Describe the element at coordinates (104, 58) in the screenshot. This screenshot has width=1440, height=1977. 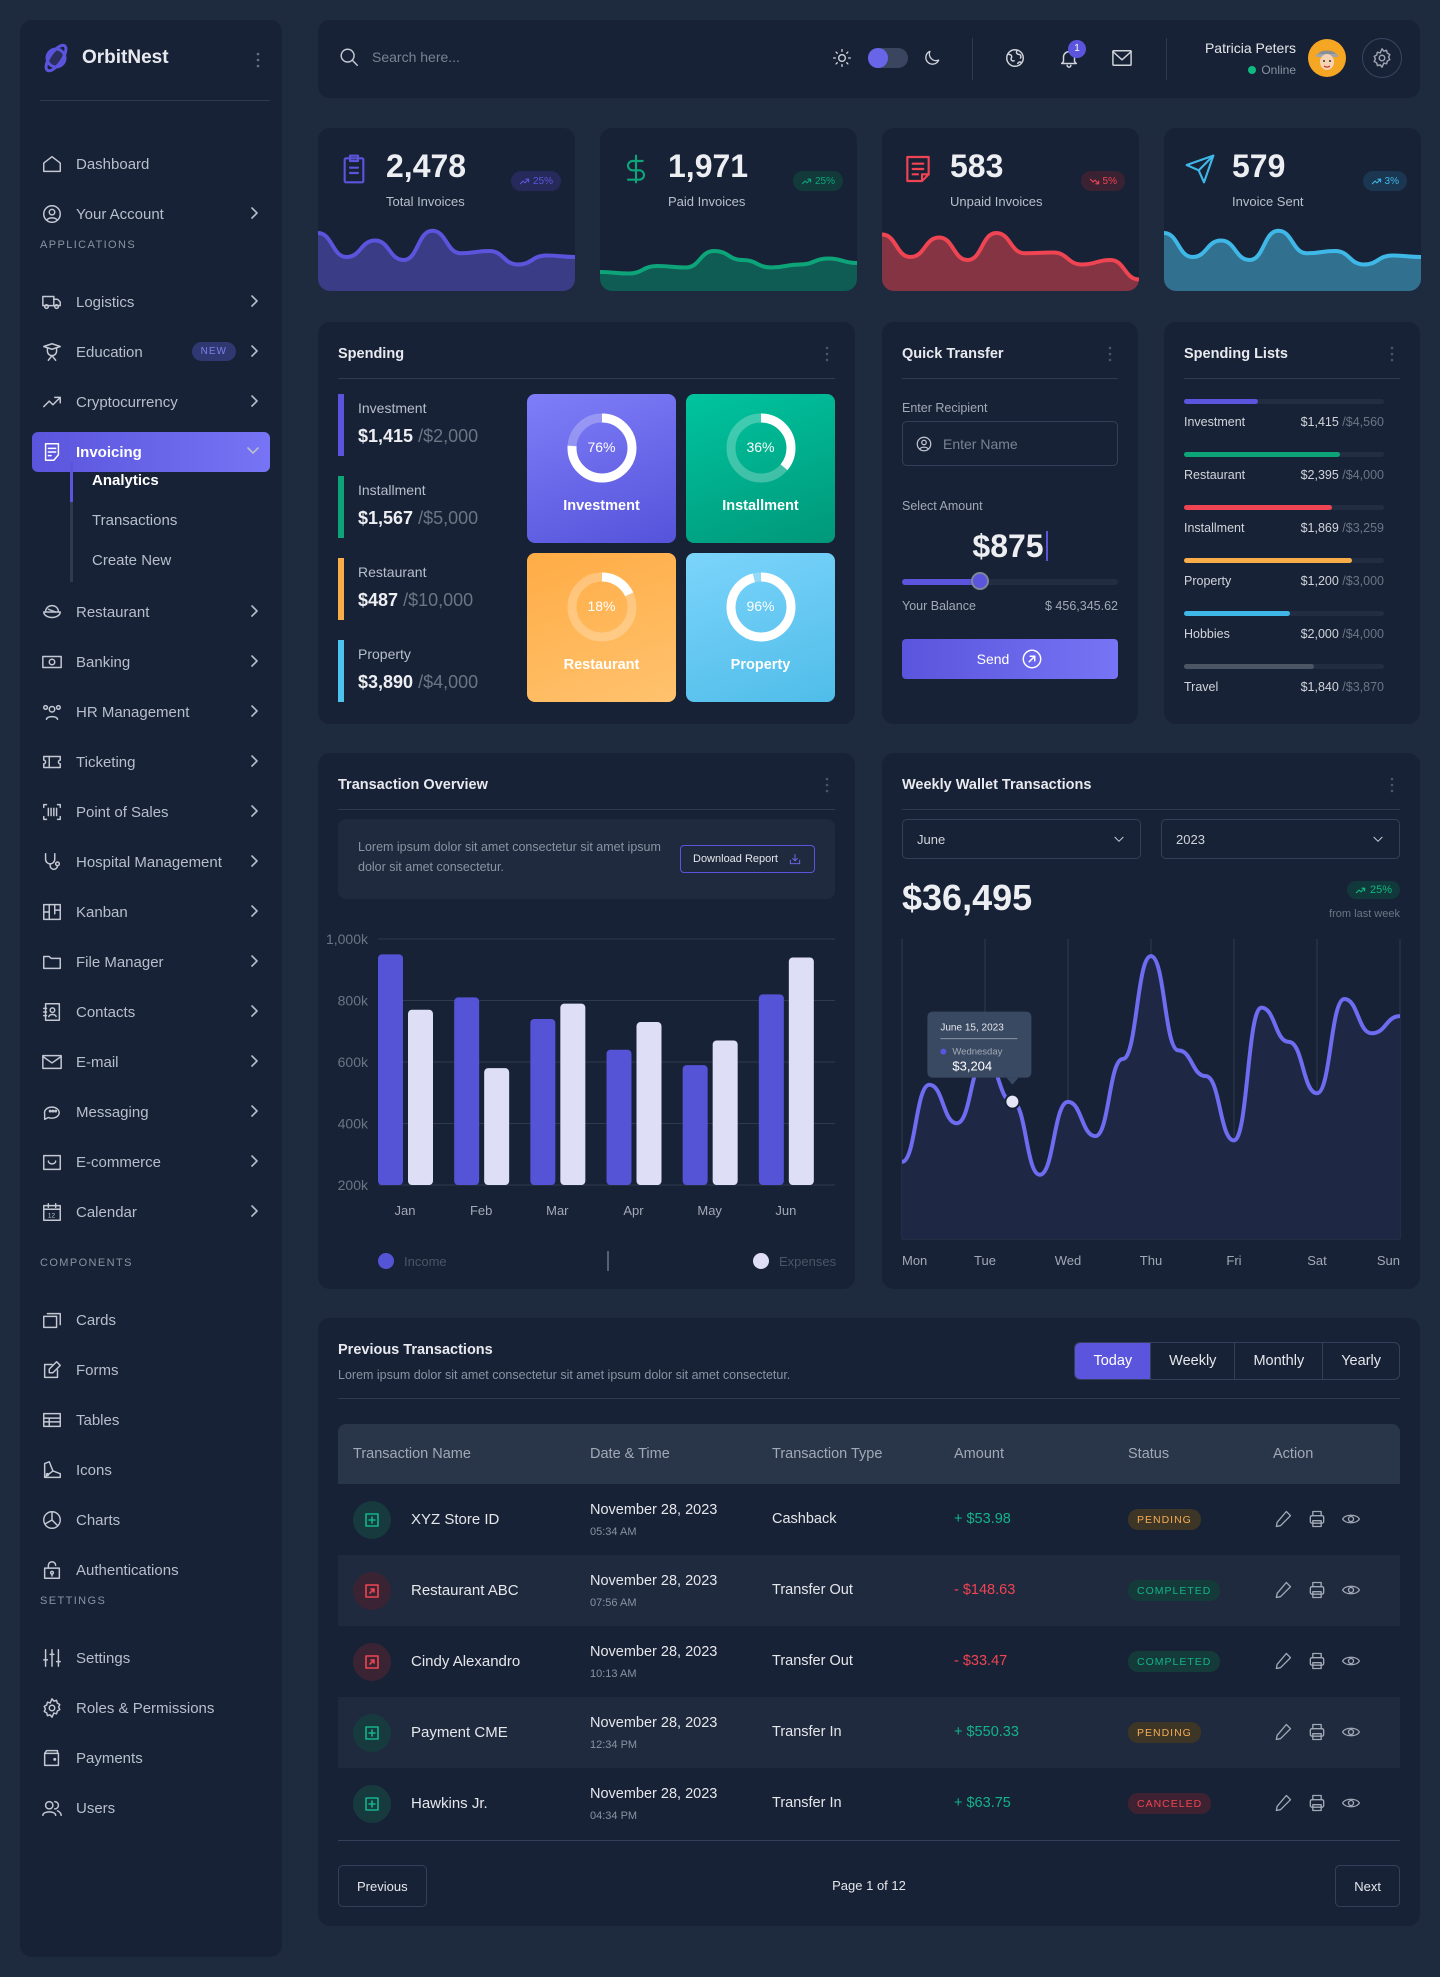
I see `brand-logo: OrbitNest` at that location.